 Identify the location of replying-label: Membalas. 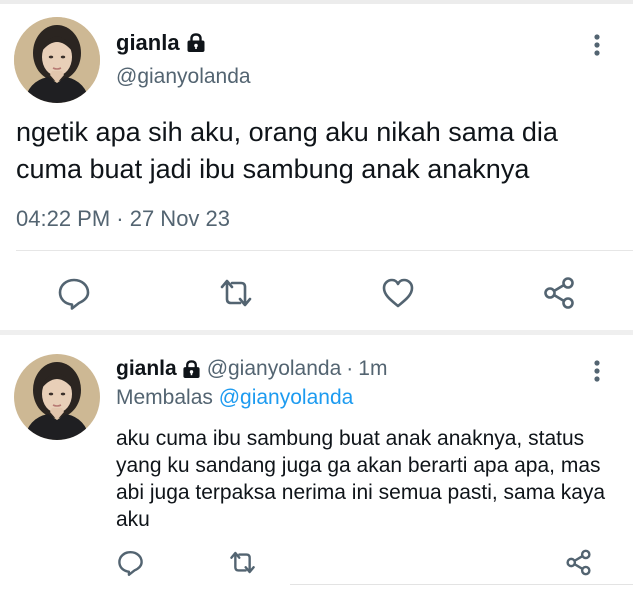
(164, 397).